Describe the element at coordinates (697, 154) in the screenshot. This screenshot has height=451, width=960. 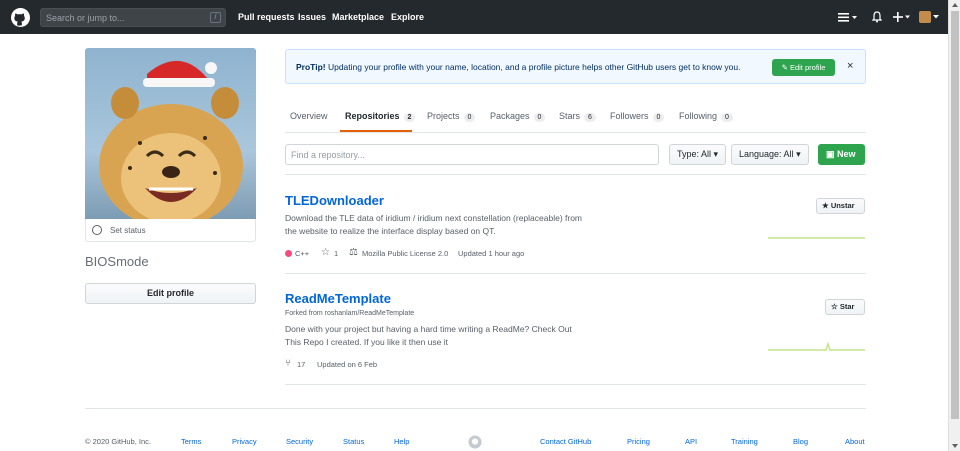
I see `type-filter-select: Type: All ▾` at that location.